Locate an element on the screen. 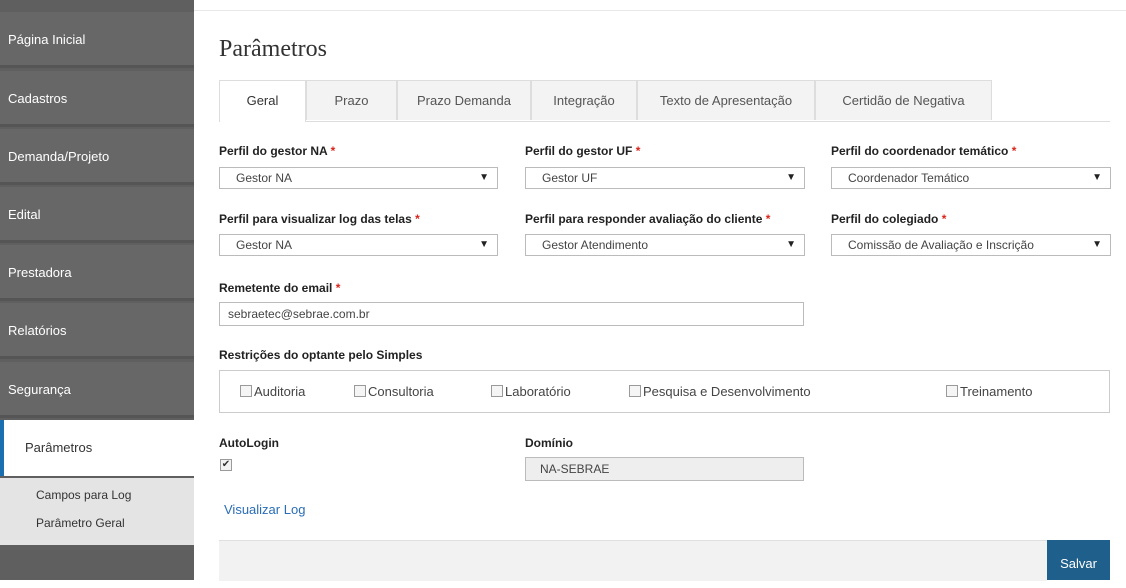 The height and width of the screenshot is (588, 1126). coordenador-select: Coordenador Temático ▼ is located at coordinates (971, 178).